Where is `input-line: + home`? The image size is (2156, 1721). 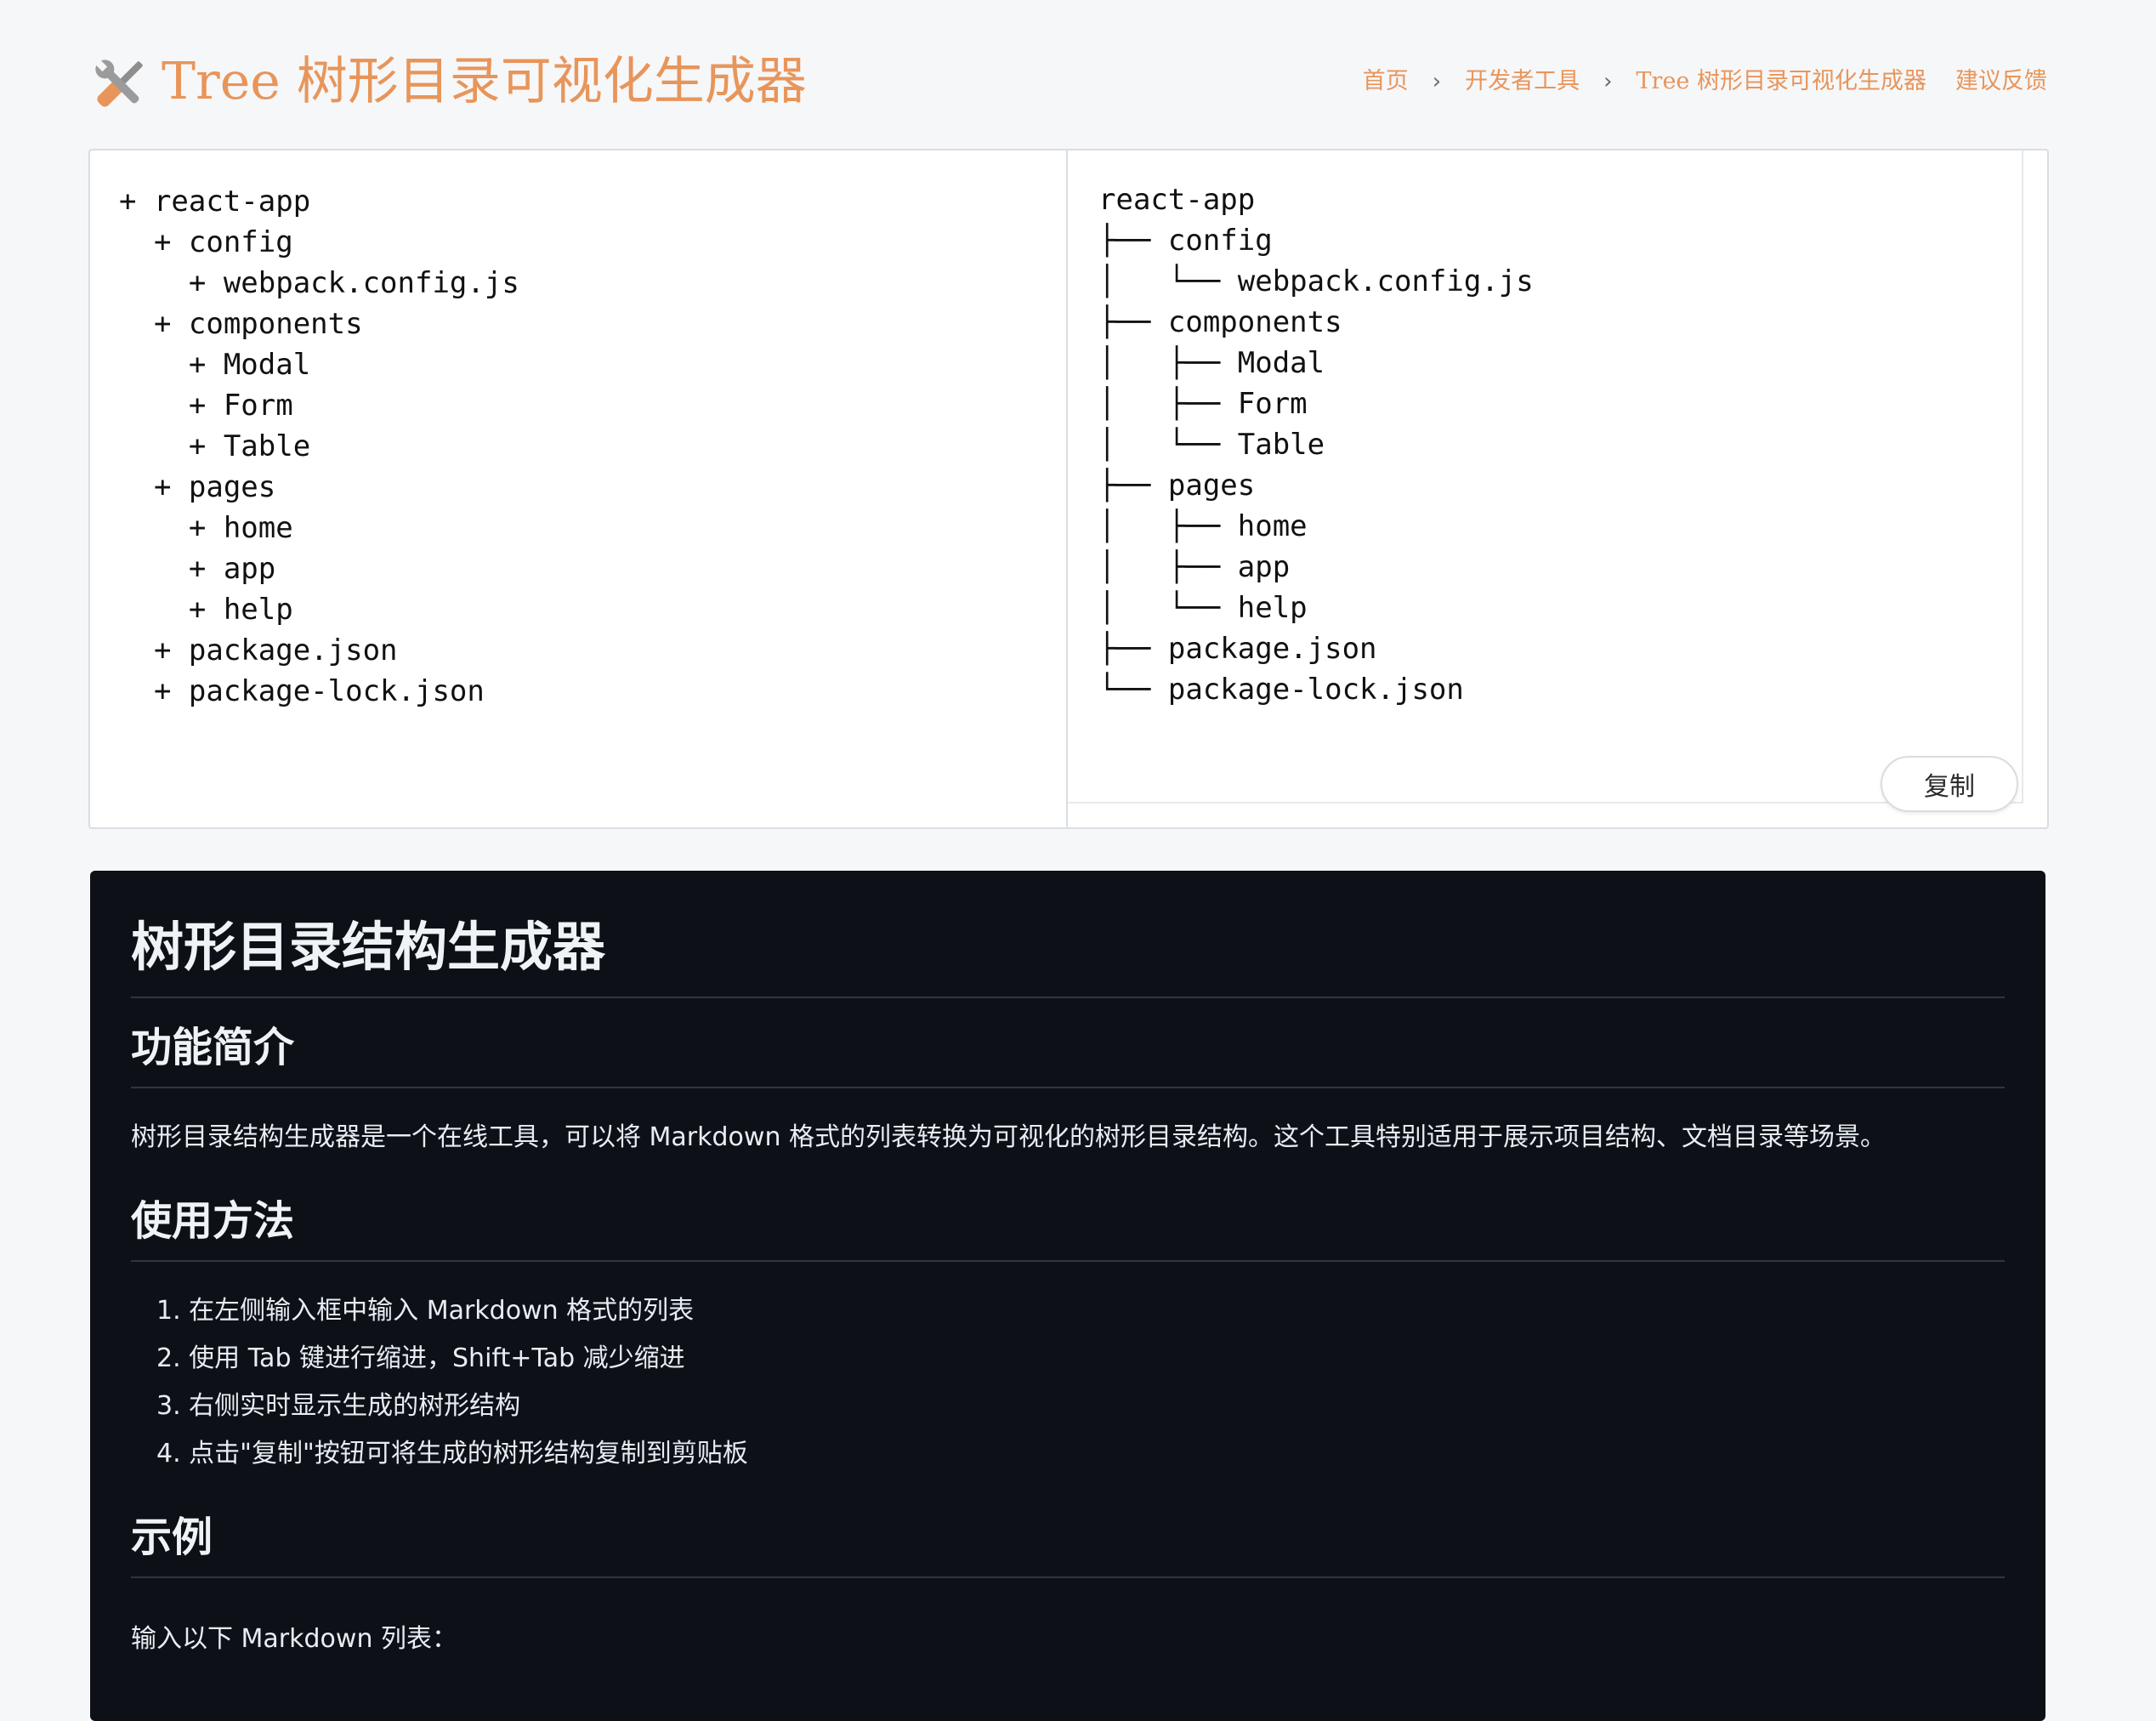 input-line: + home is located at coordinates (206, 528).